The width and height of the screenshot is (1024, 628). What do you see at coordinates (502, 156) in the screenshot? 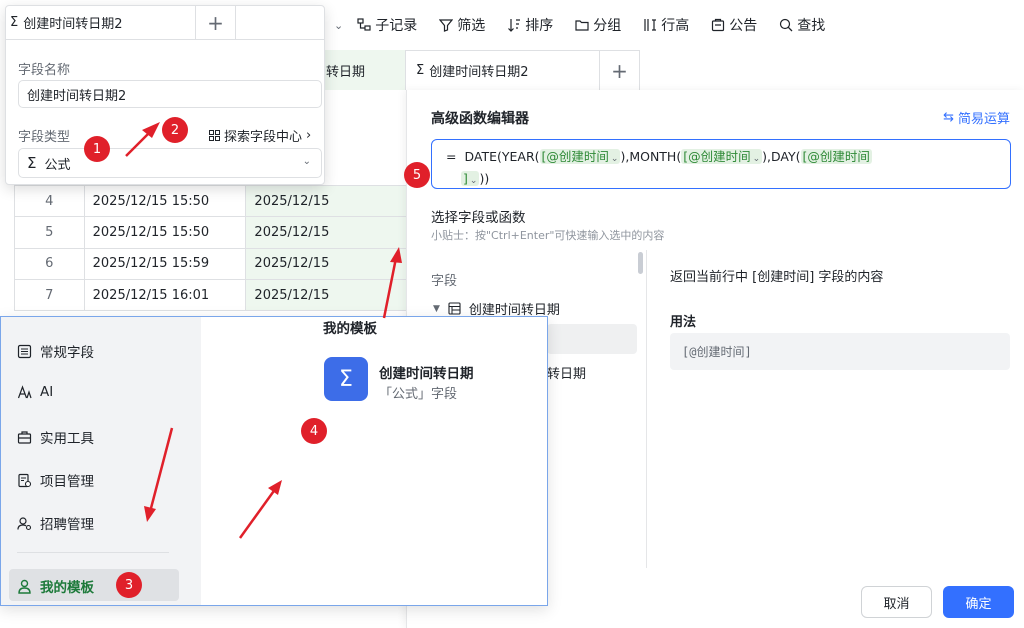
I see `formula-text: DATE(YEAR(` at bounding box center [502, 156].